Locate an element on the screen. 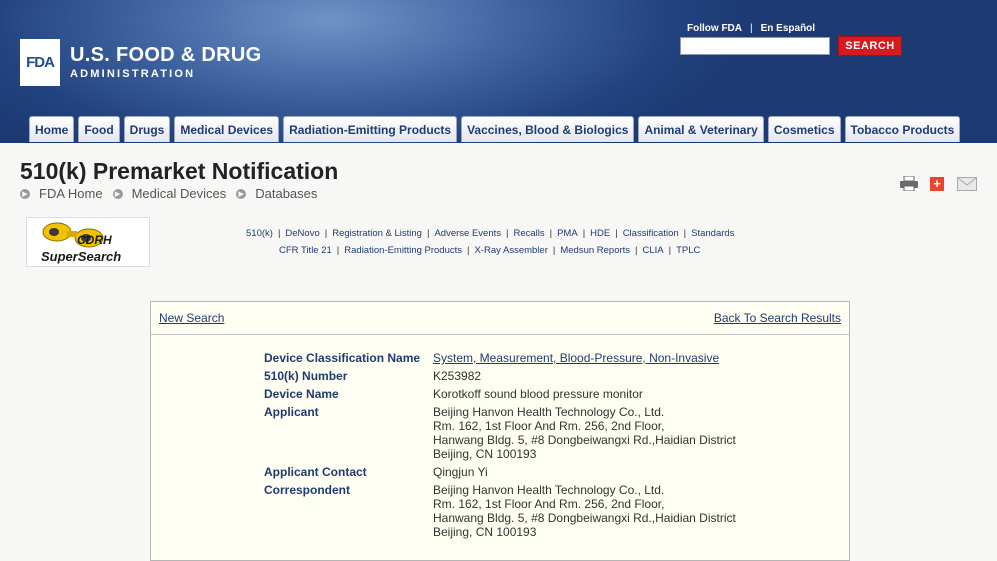 This screenshot has width=997, height=561. cdrh-logo-line2: SuperSearch is located at coordinates (81, 256).